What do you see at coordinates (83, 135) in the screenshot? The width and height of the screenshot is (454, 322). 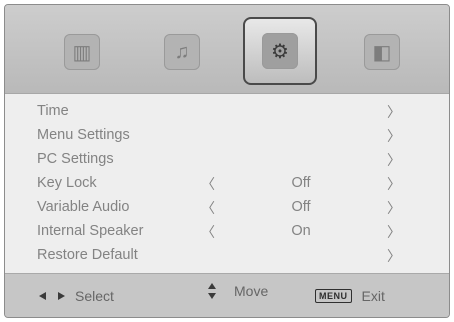 I see `menu-item-label: Menu Settings` at bounding box center [83, 135].